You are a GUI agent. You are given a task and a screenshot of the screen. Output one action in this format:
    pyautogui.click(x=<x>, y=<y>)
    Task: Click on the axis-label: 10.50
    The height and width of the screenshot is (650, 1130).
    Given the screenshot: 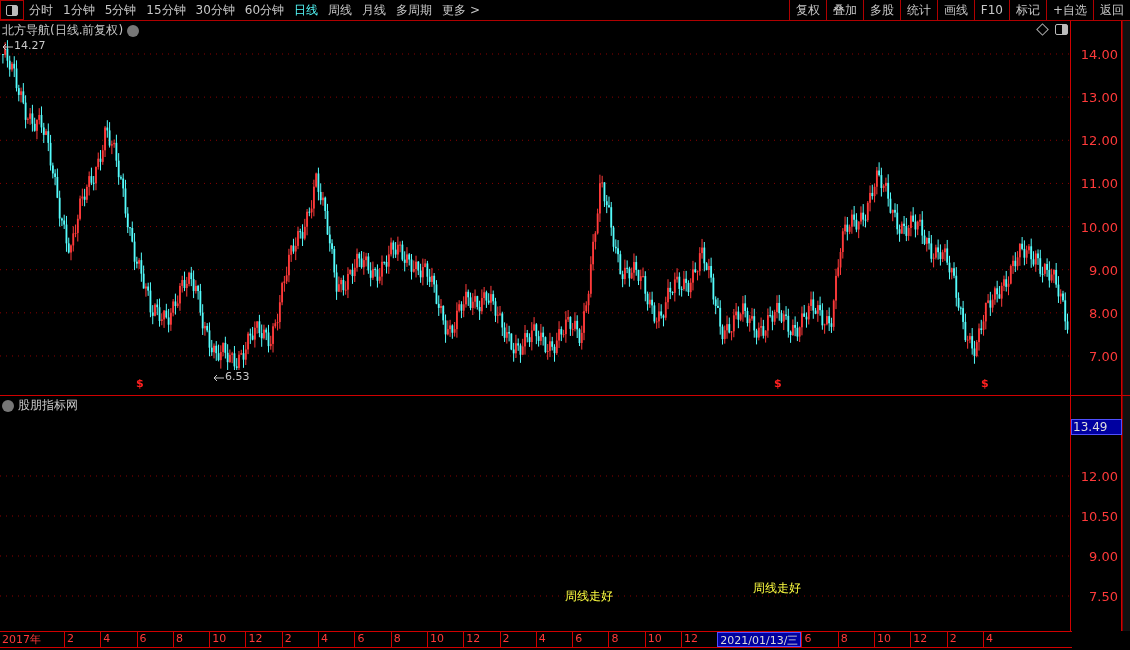 What is the action you would take?
    pyautogui.click(x=1099, y=516)
    